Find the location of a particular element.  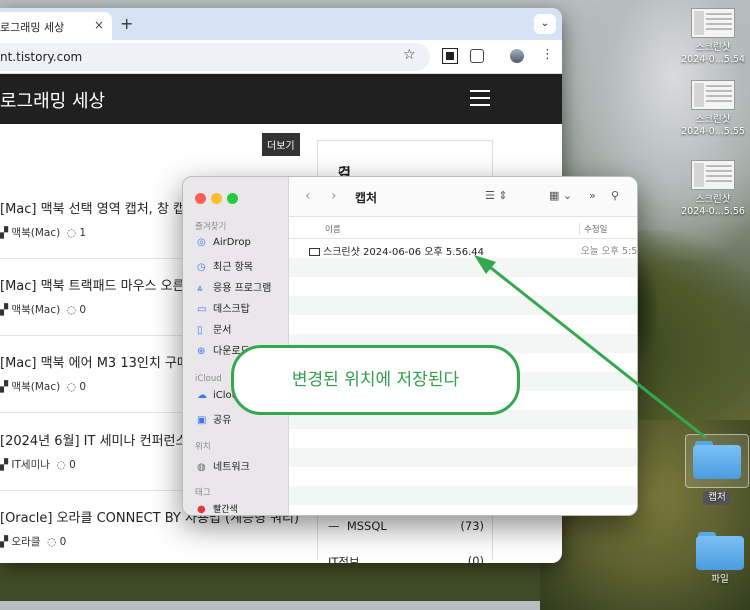

annotation-arrow is located at coordinates (590, 347).